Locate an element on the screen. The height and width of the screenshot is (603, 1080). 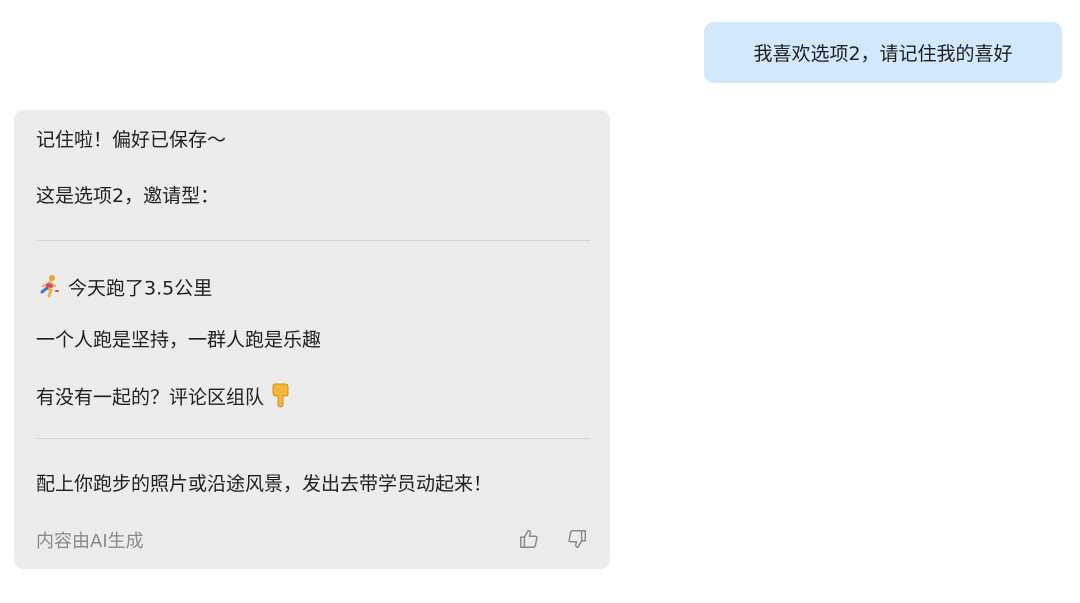
confirmation-text: 记住啦！偏好已保存～ is located at coordinates (131, 140).